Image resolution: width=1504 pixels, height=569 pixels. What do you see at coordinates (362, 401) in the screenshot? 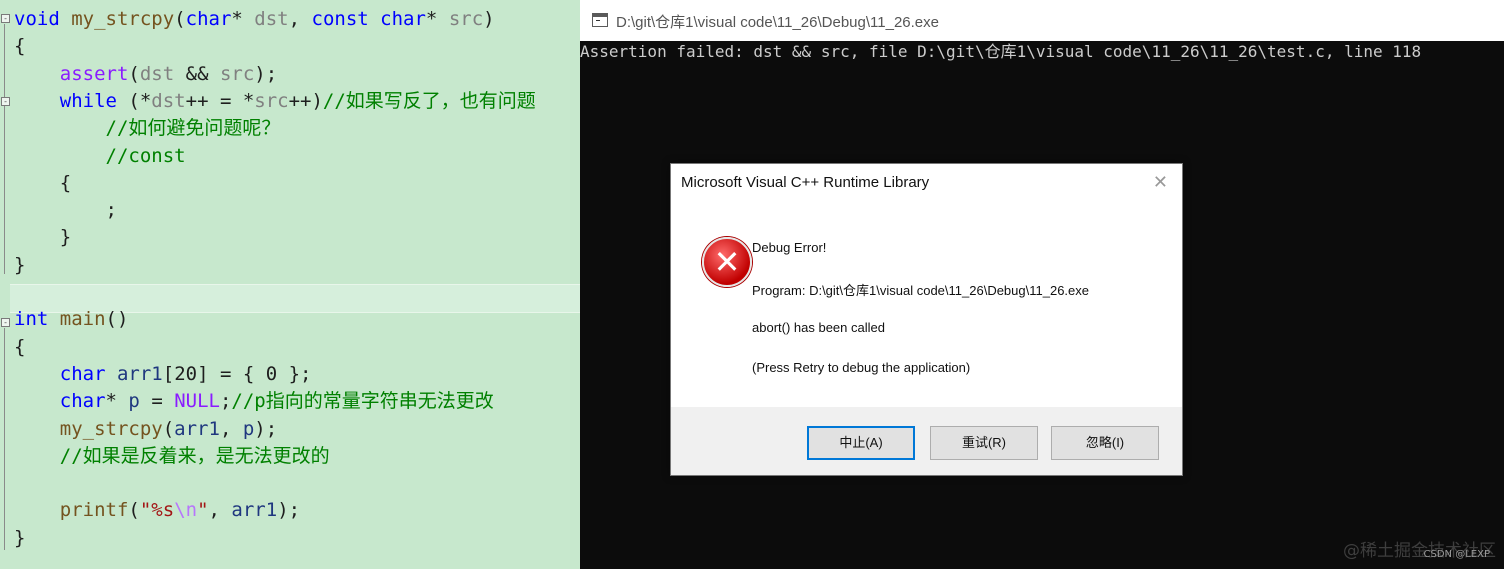
I see `code-token: //p指向的常量字符串无法更改` at bounding box center [362, 401].